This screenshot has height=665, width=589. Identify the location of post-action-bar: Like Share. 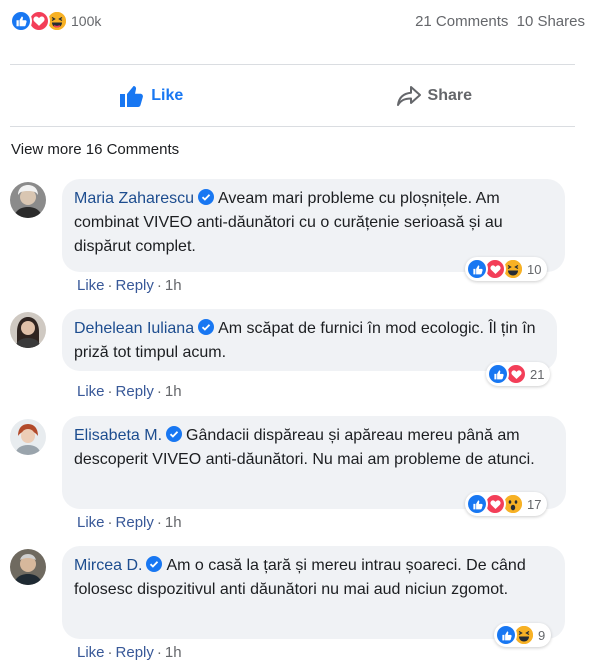
(292, 95).